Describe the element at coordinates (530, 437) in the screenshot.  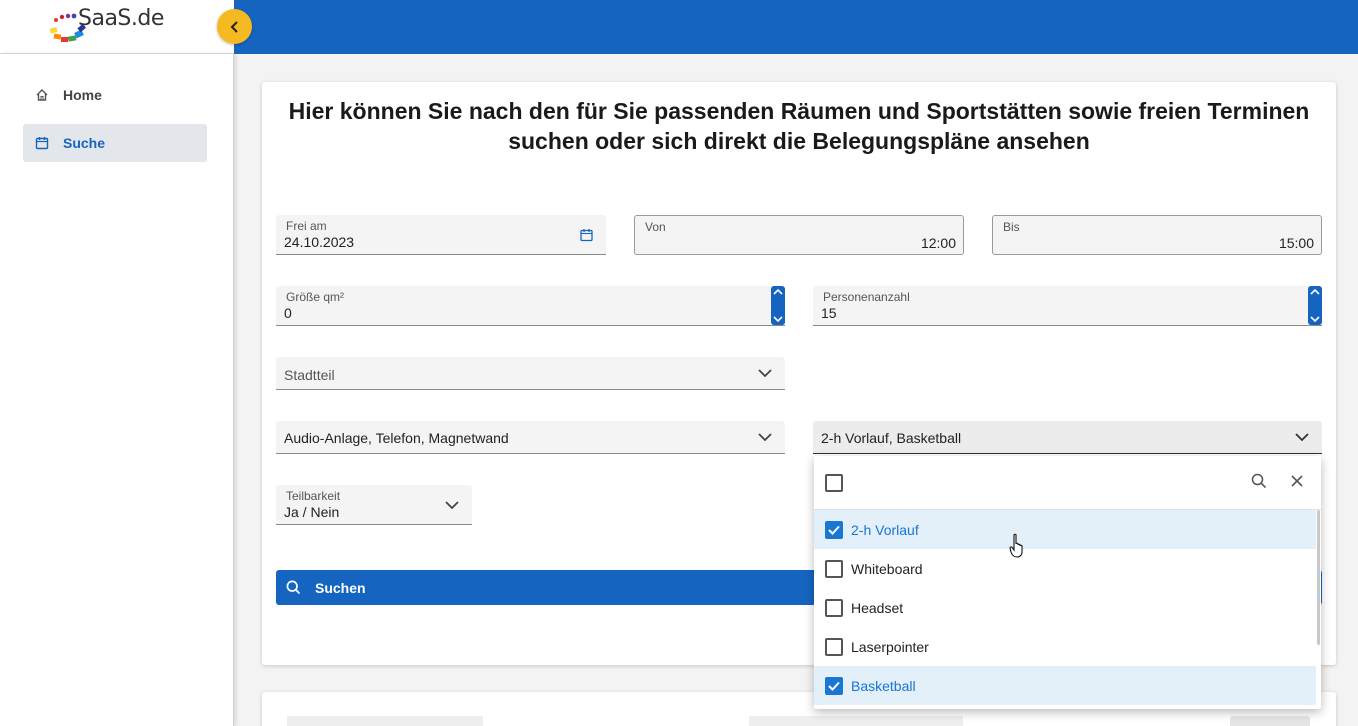
I see `ausstattung-select: Audio-Anlage, Telefon, Magnetwand` at that location.